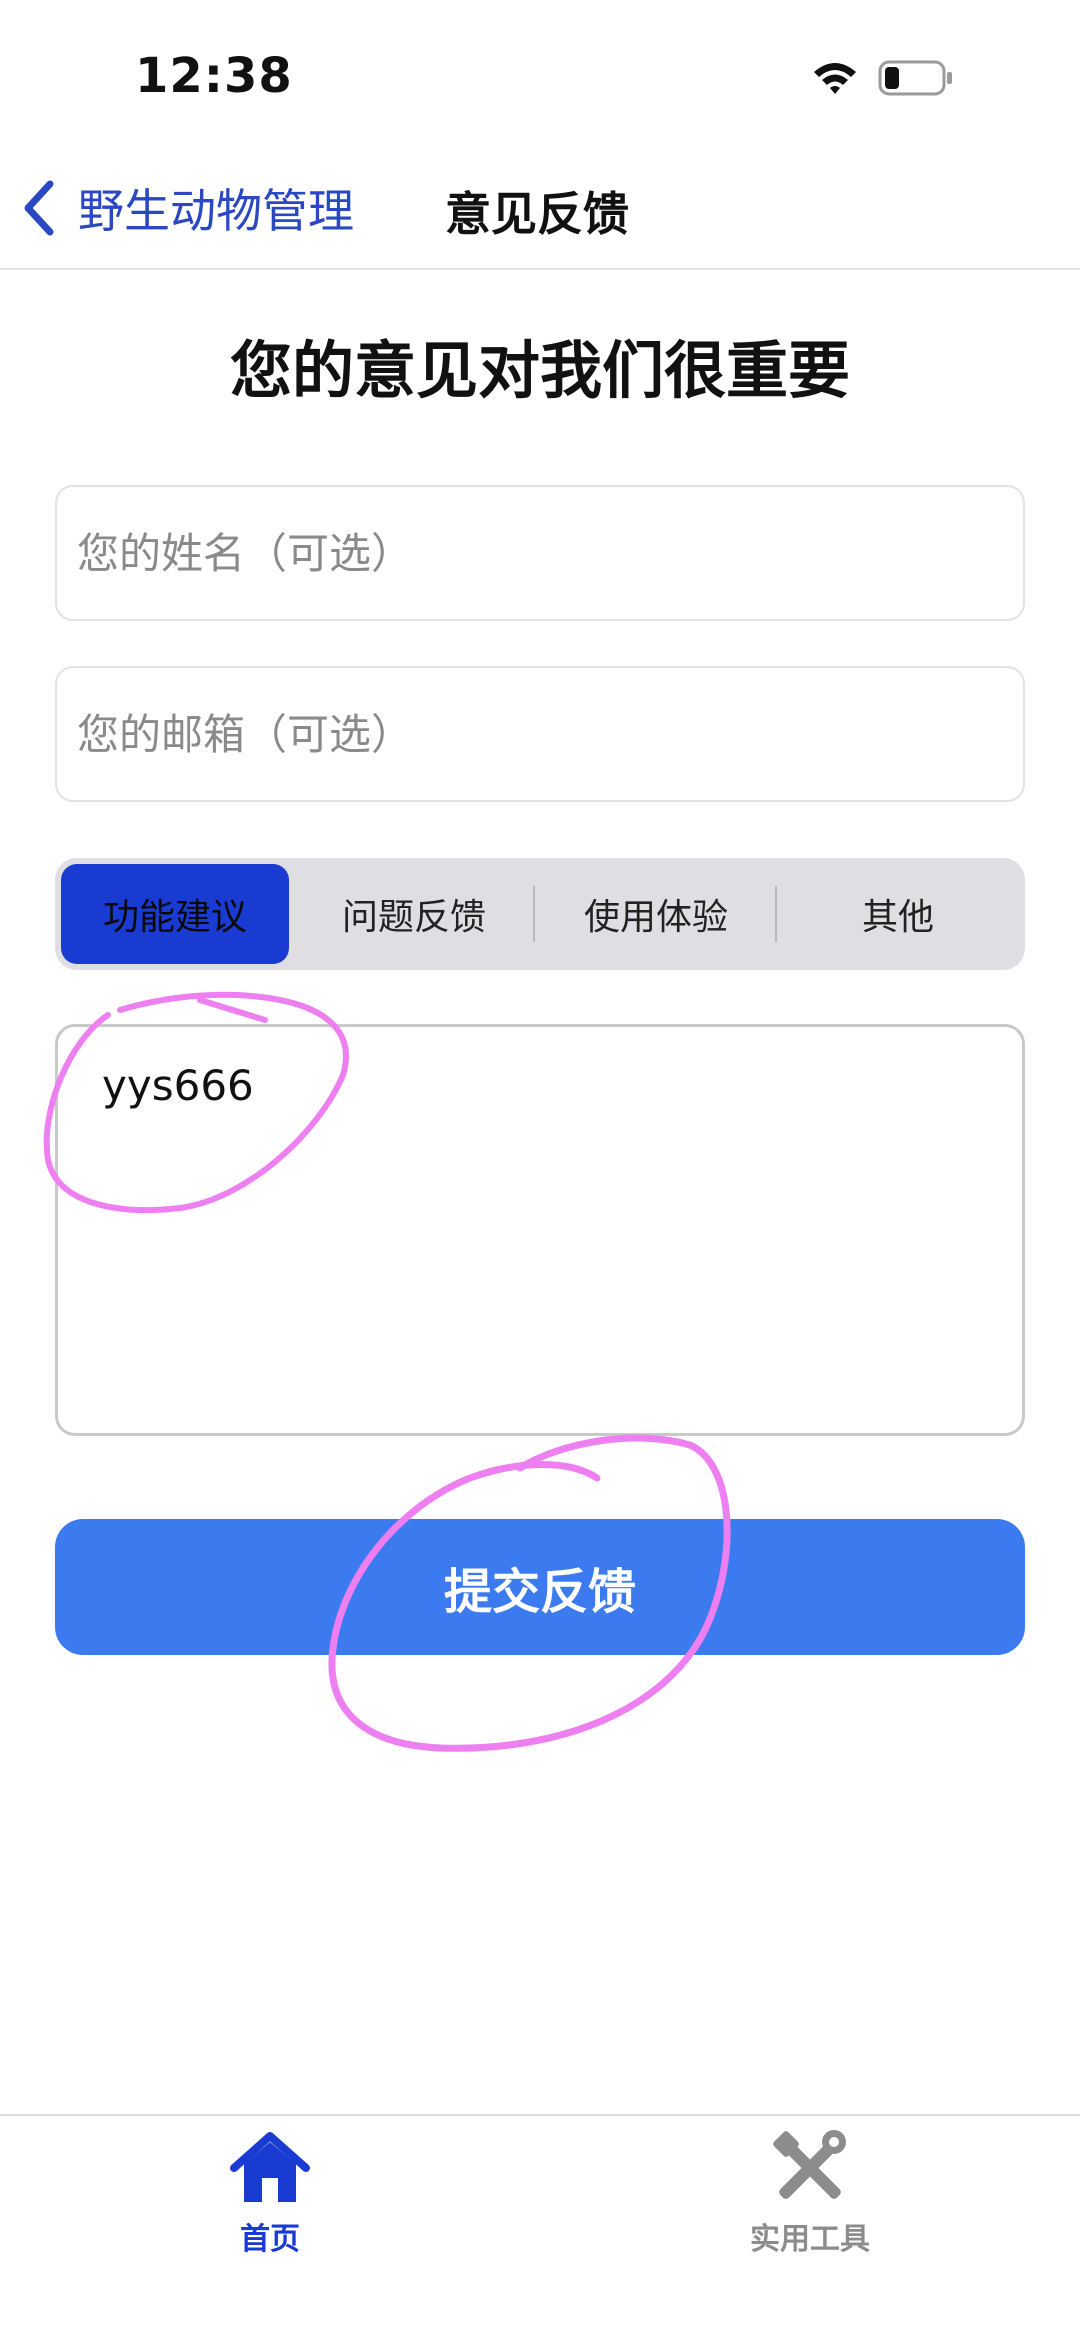  I want to click on tab-bar: 首页 实用工具, so click(540, 2227).